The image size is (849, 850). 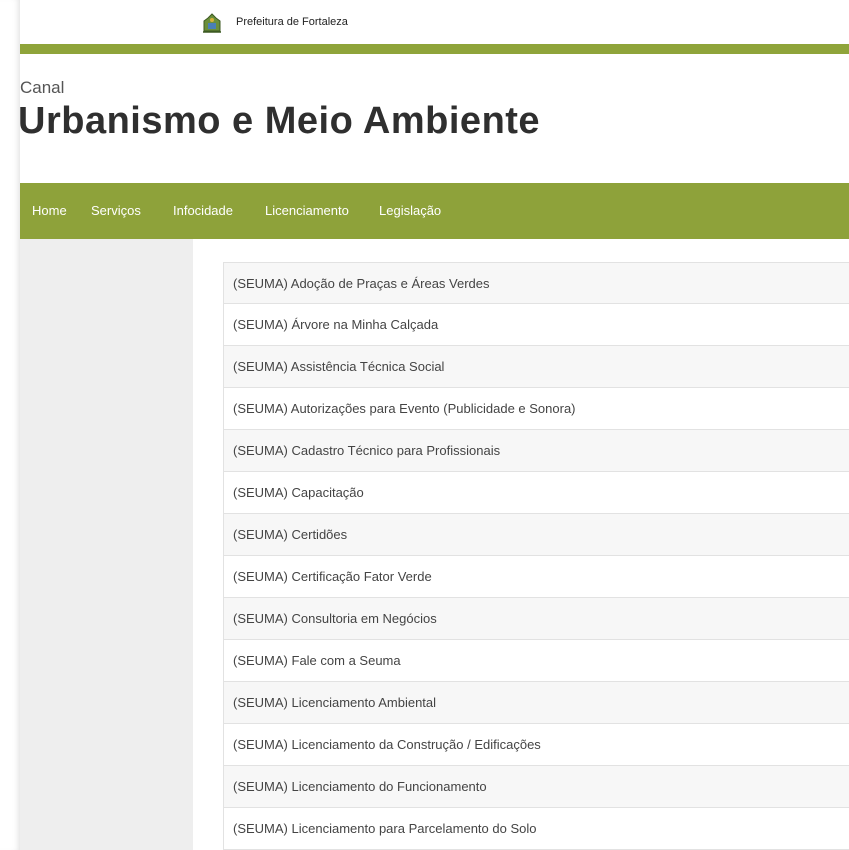 What do you see at coordinates (410, 210) in the screenshot?
I see `nav-legislacao: Legislação` at bounding box center [410, 210].